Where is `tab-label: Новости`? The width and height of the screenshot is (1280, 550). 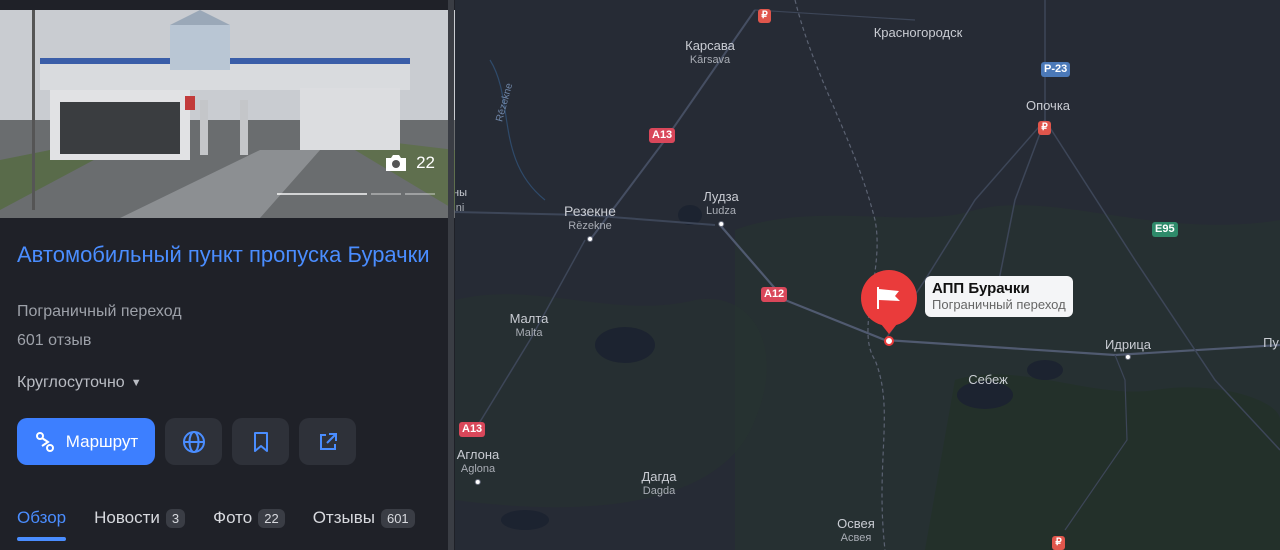
tab-label: Новости is located at coordinates (127, 517).